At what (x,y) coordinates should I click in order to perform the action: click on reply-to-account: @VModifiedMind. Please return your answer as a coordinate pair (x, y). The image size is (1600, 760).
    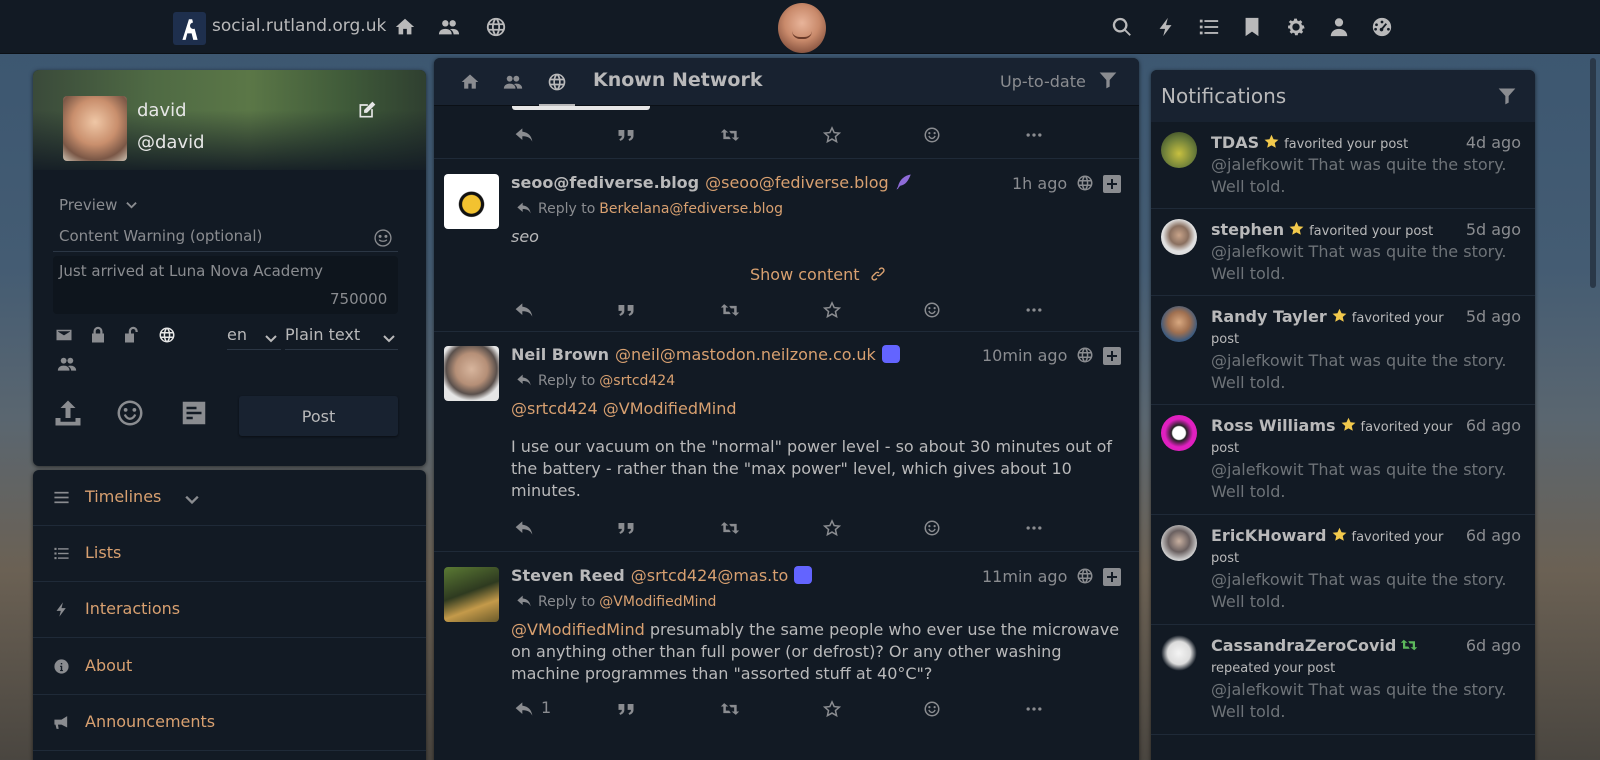
    Looking at the image, I should click on (657, 602).